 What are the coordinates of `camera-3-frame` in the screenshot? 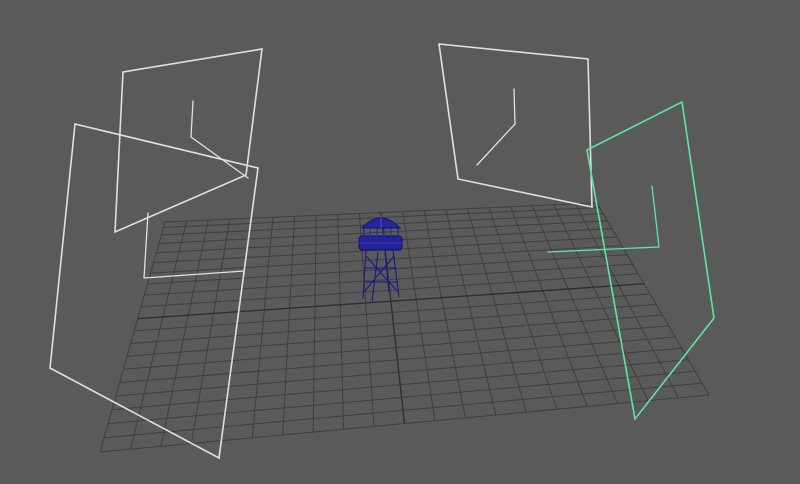 It's located at (515, 125).